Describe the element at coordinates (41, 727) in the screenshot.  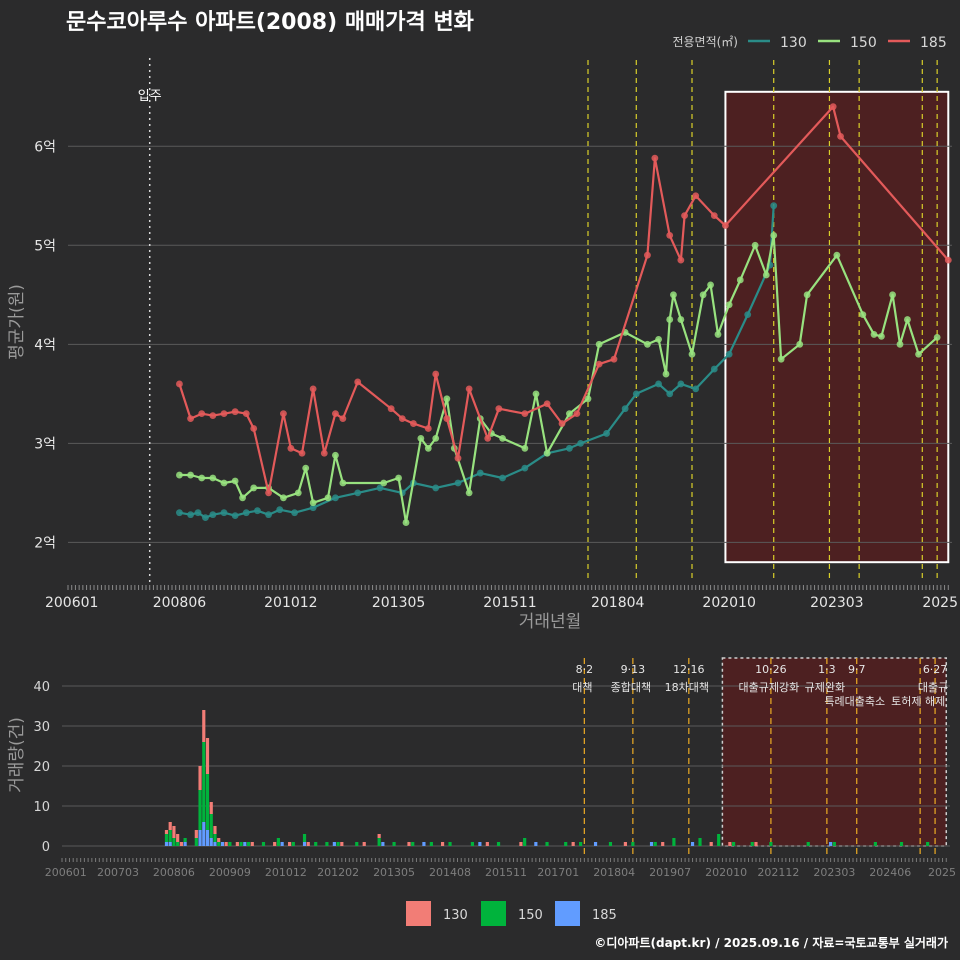
I see `y-tick-label: 30` at that location.